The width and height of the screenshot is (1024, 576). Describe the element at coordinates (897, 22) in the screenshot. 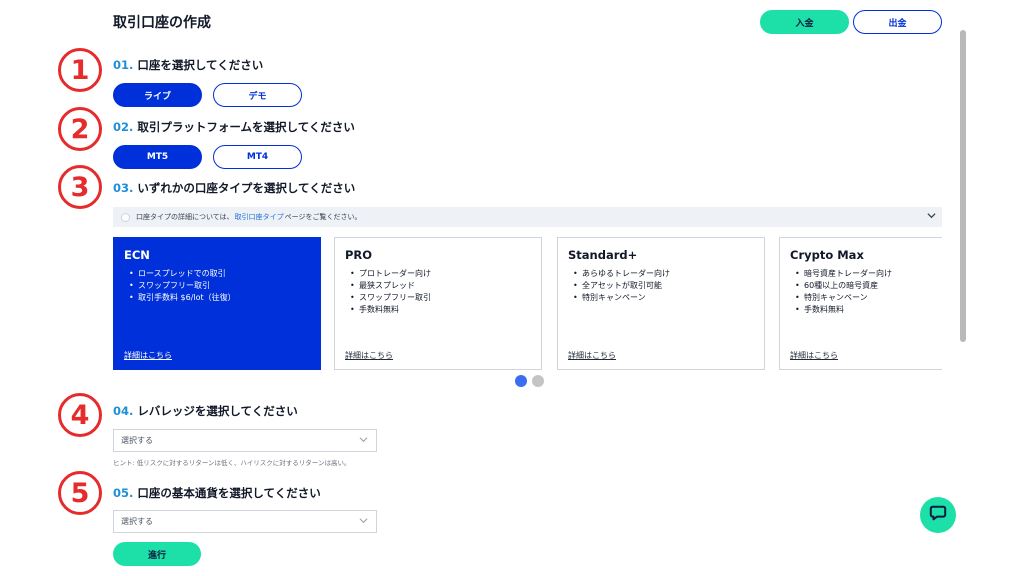

I see `withdraw-button: 出金` at that location.